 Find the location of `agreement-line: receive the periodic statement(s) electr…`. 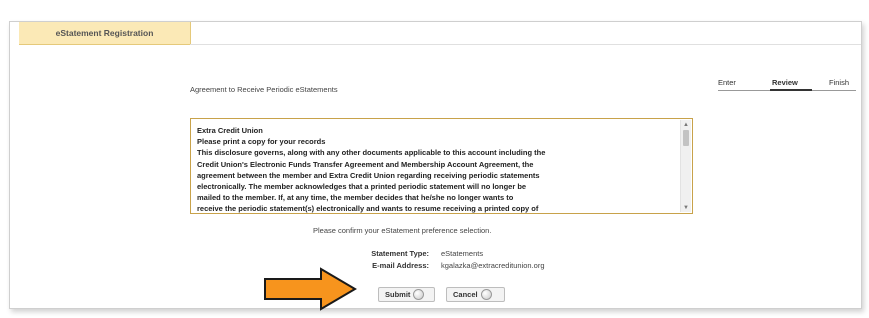

agreement-line: receive the periodic statement(s) electr… is located at coordinates (368, 209).